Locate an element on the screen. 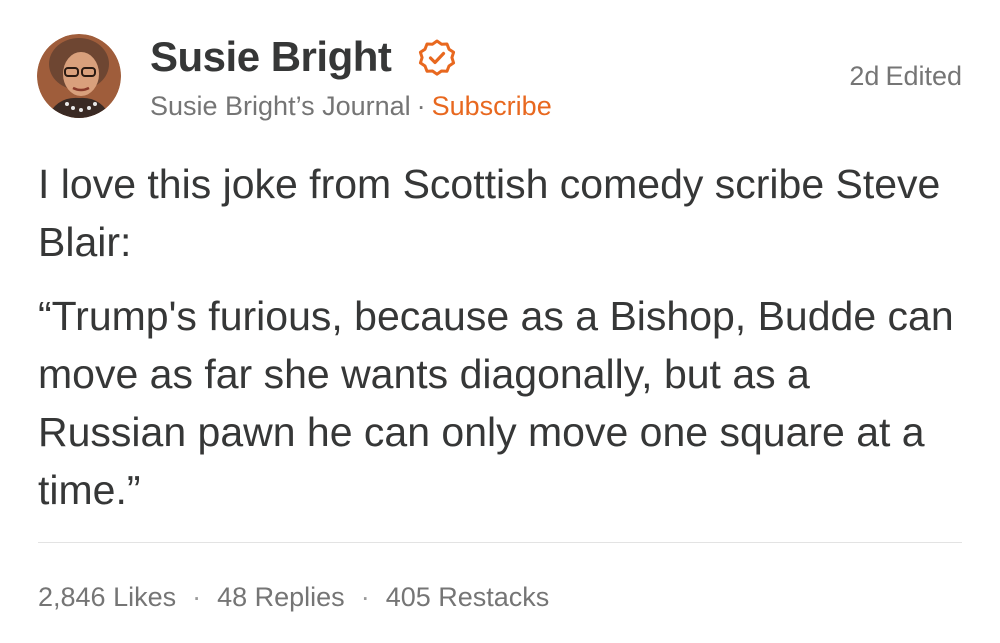 The image size is (1000, 643). post-stats: 2,846 Likes · 48 Replies · 405 Restacks is located at coordinates (293, 597).